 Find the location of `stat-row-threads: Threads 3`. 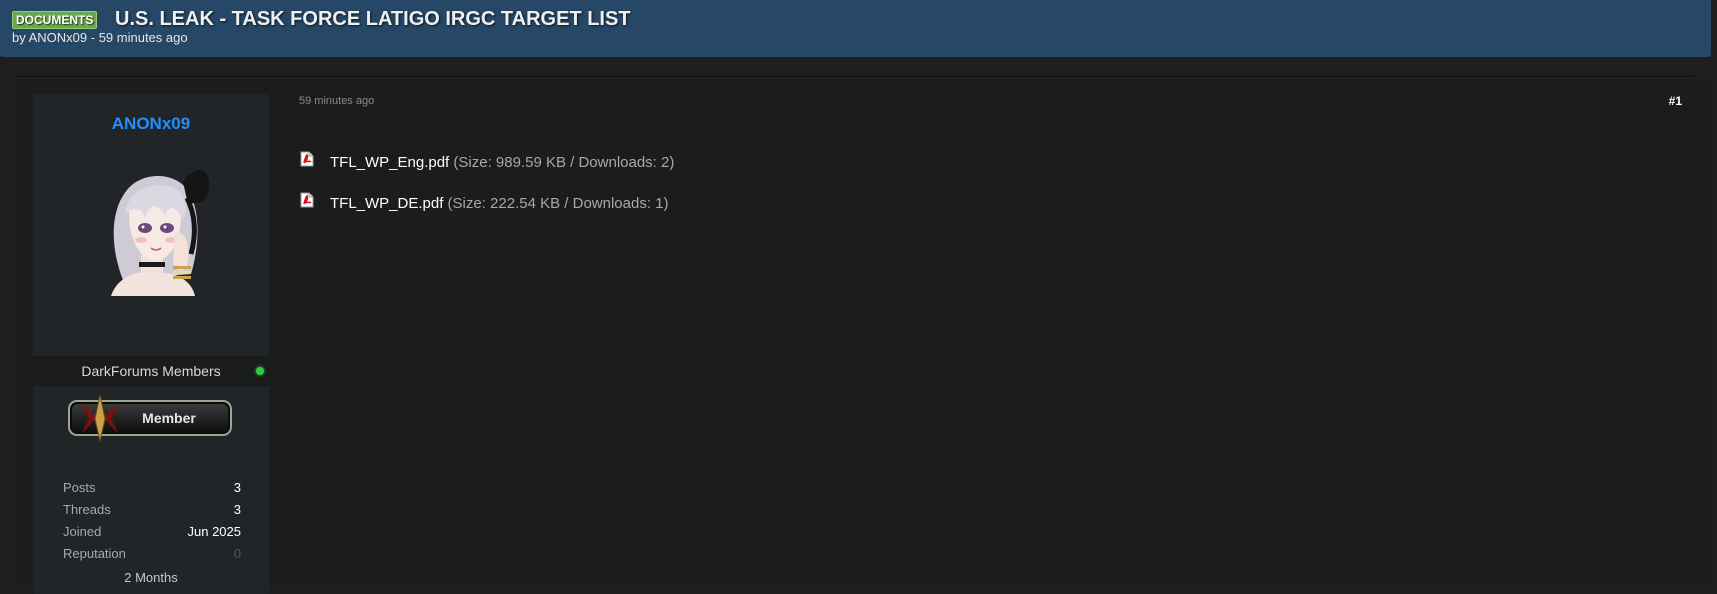

stat-row-threads: Threads 3 is located at coordinates (152, 510).